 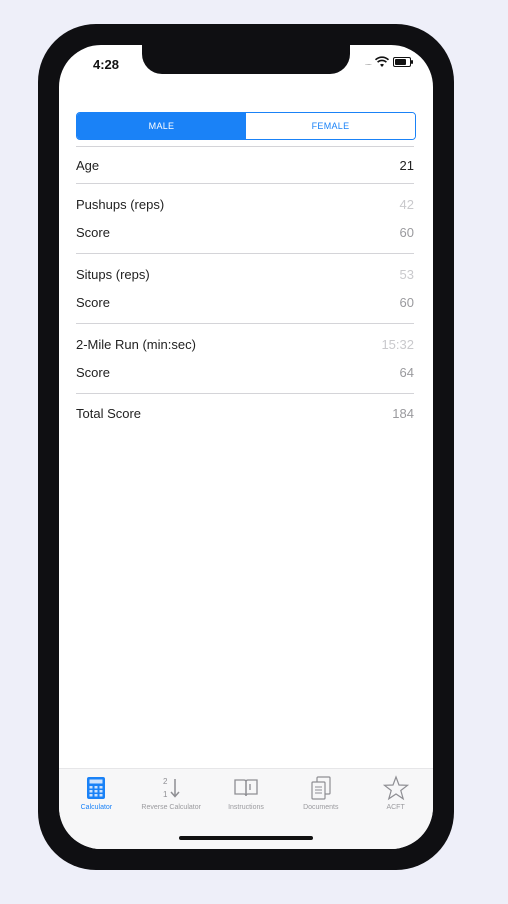 I want to click on total-score-label: Total Score, so click(x=109, y=413).